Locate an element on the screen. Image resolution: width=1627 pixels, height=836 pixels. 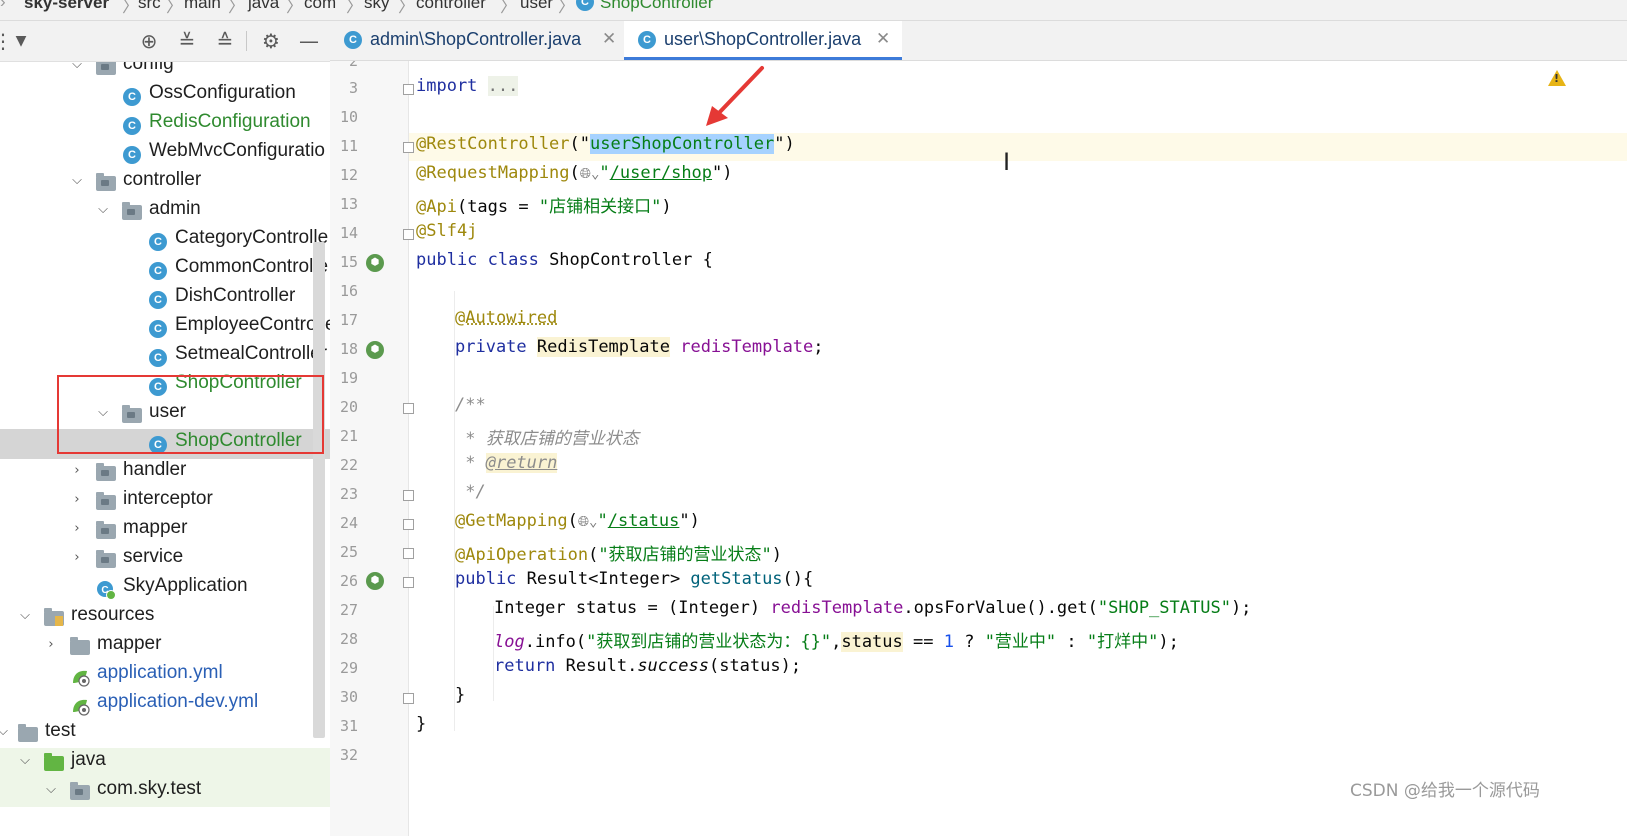
code-token: : is located at coordinates (1071, 642).